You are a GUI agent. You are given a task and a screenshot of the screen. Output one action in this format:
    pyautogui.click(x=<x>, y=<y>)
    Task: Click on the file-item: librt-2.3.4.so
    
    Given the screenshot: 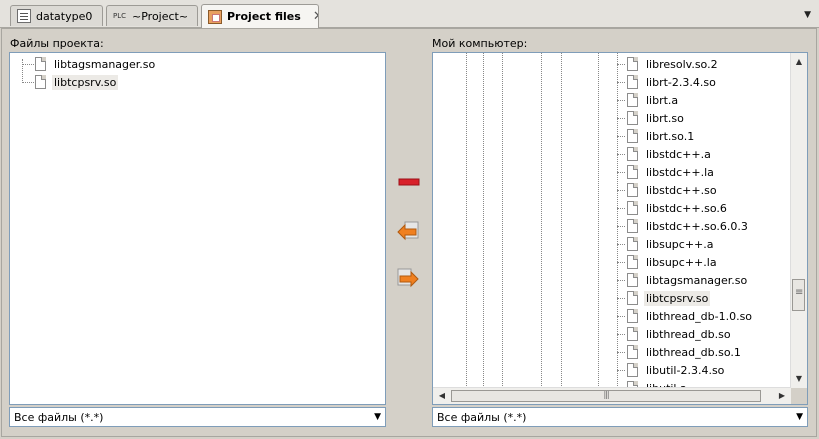 What is the action you would take?
    pyautogui.click(x=672, y=82)
    